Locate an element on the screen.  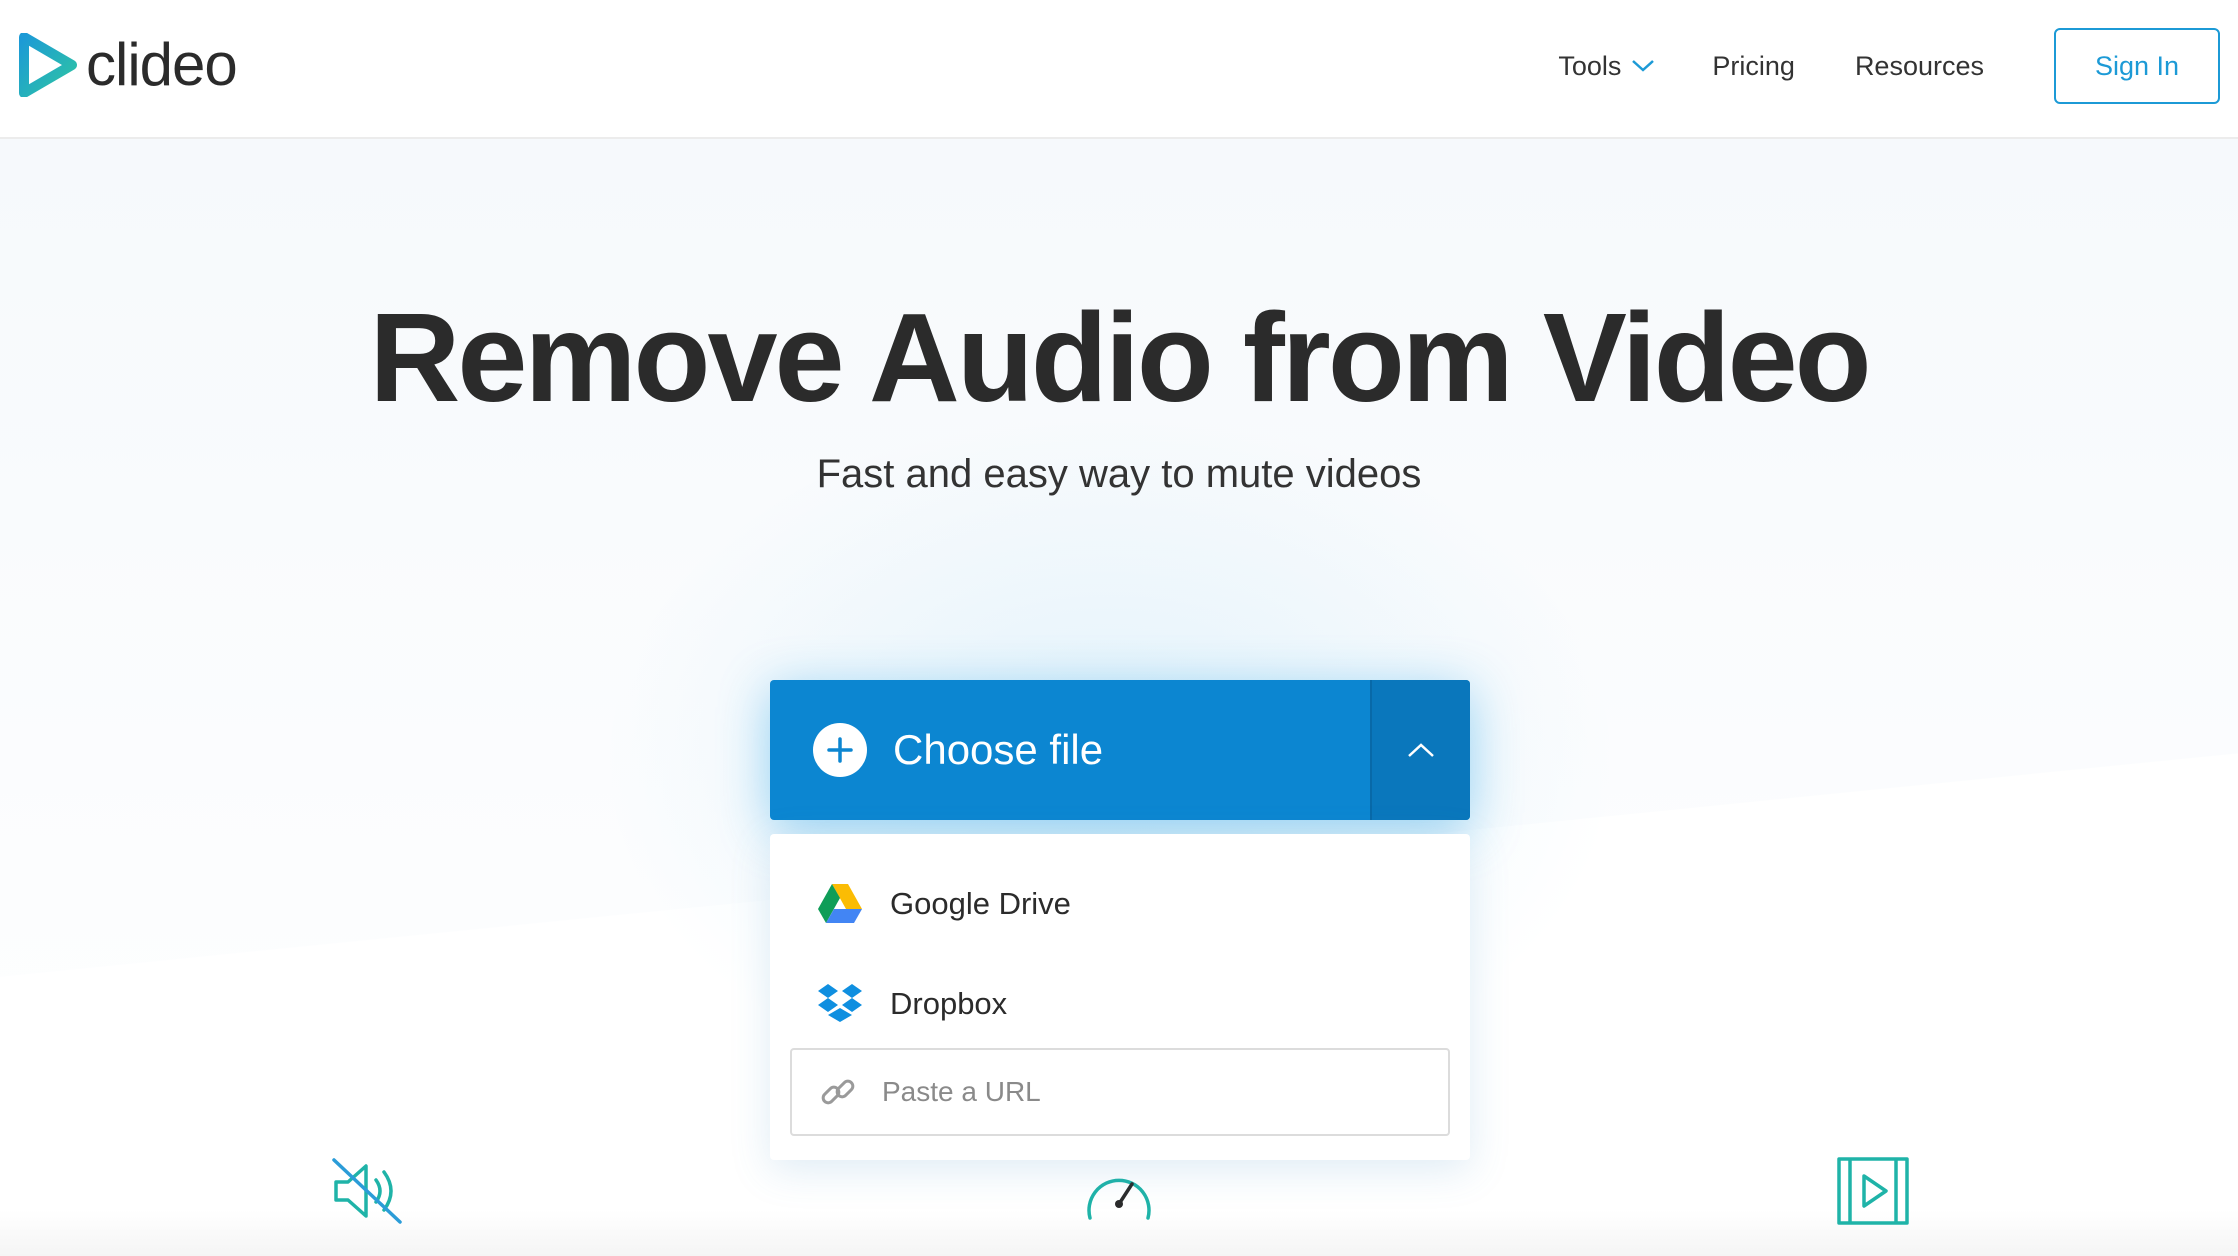
logo-wordmark: clideo is located at coordinates (162, 64).